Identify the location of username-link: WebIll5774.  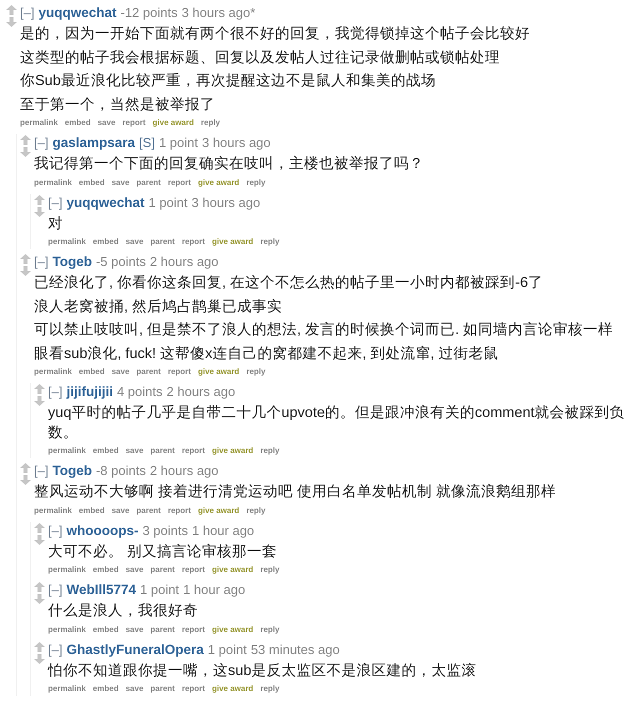
(101, 589).